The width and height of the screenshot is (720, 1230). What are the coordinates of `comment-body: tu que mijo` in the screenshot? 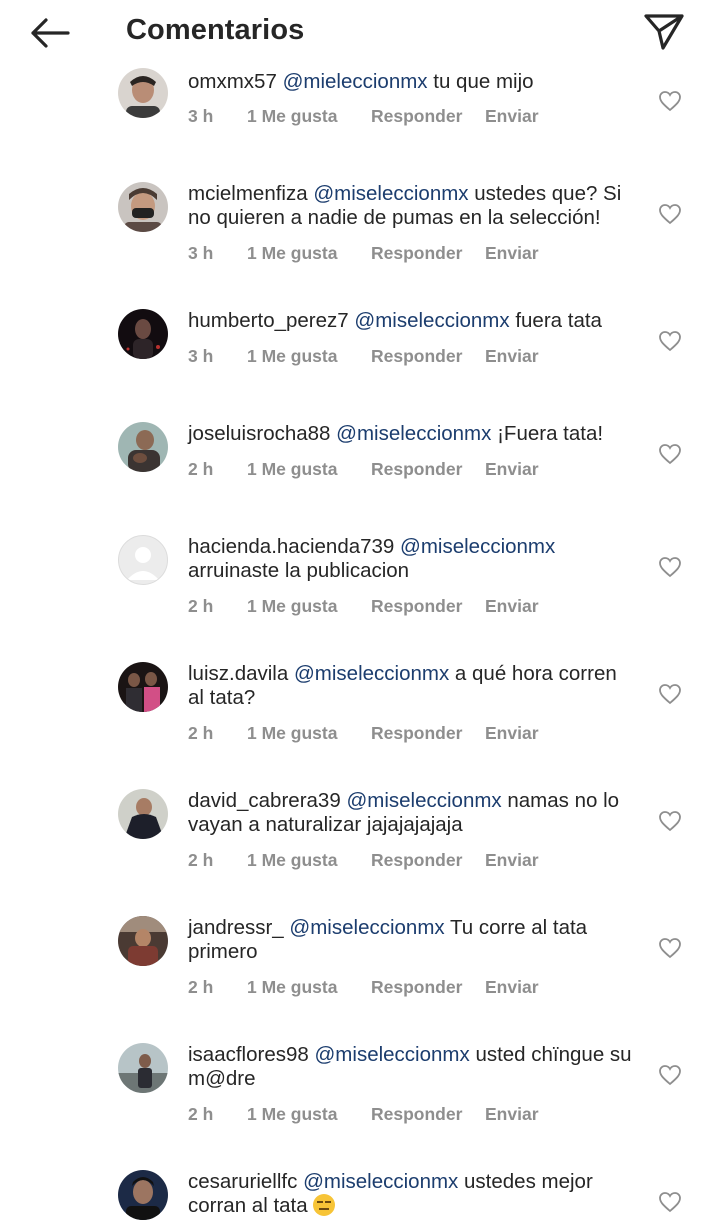 It's located at (483, 81).